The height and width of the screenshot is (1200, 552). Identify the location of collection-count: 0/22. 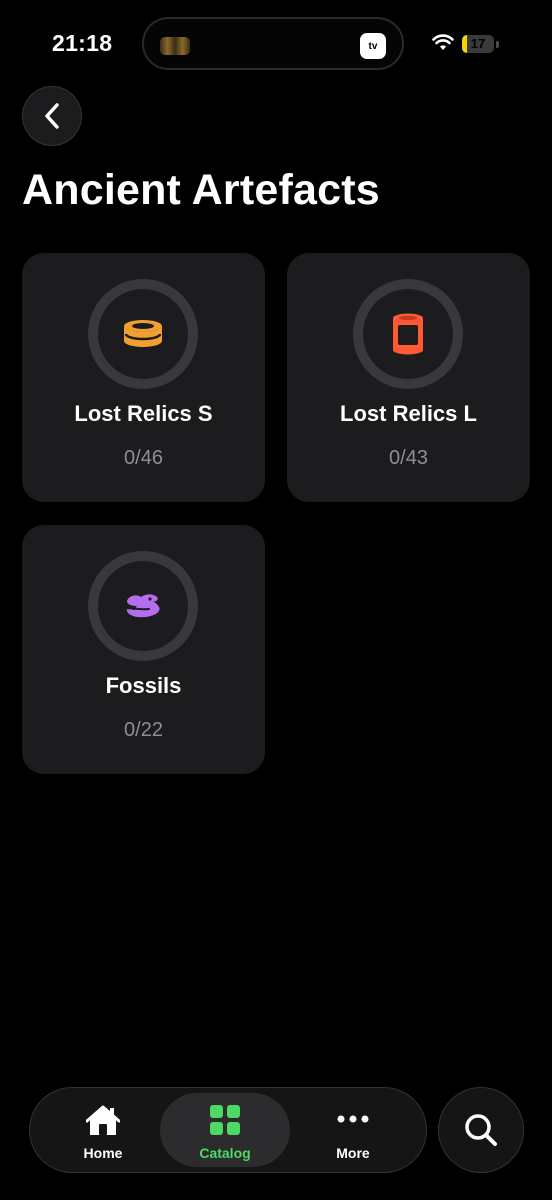
(143, 730).